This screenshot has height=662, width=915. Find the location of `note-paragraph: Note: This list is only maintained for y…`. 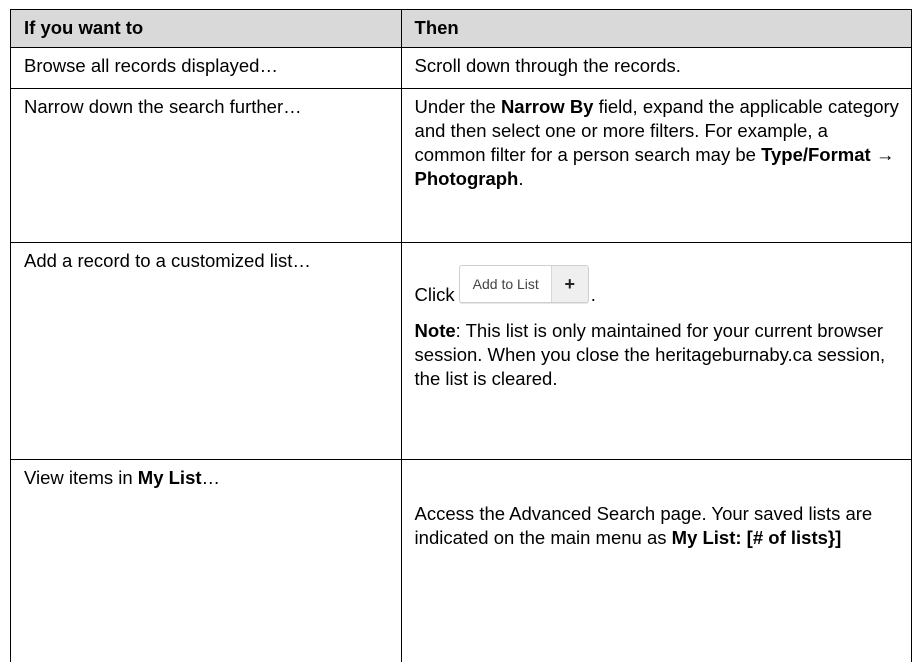

note-paragraph: Note: This list is only maintained for y… is located at coordinates (659, 355).